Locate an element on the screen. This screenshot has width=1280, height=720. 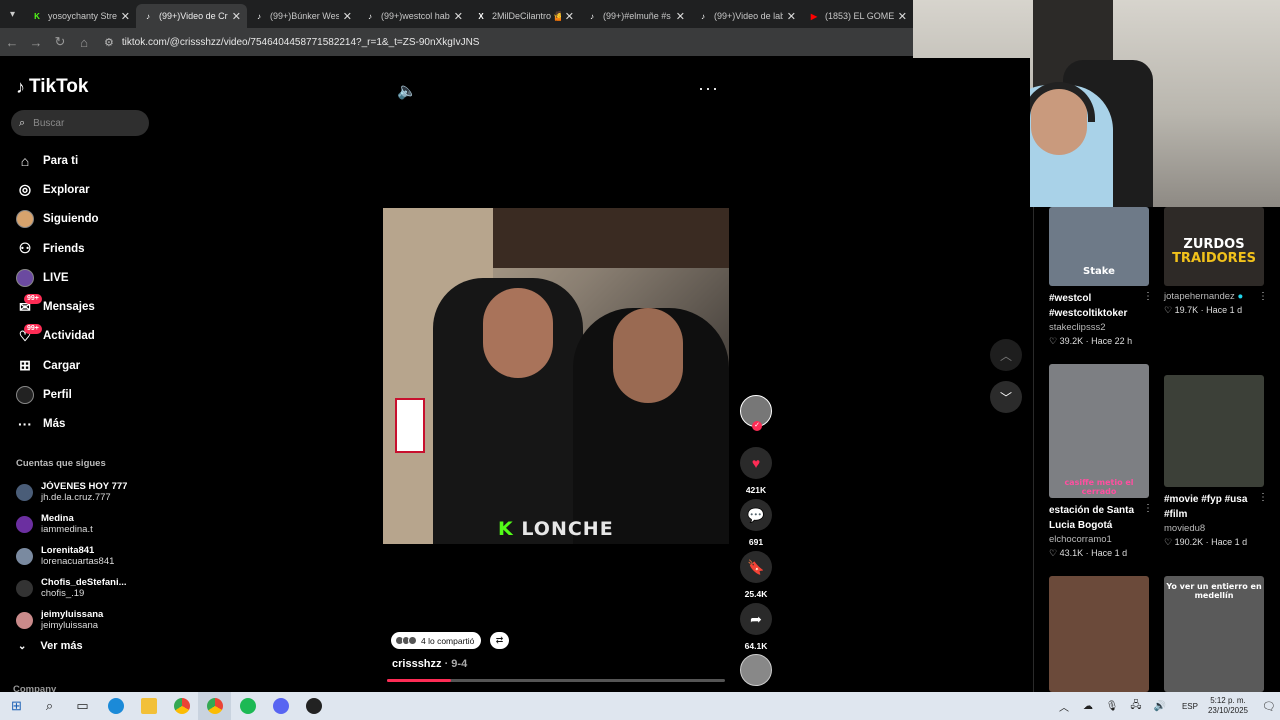
file-explorer-icon is located at coordinates (148, 706).